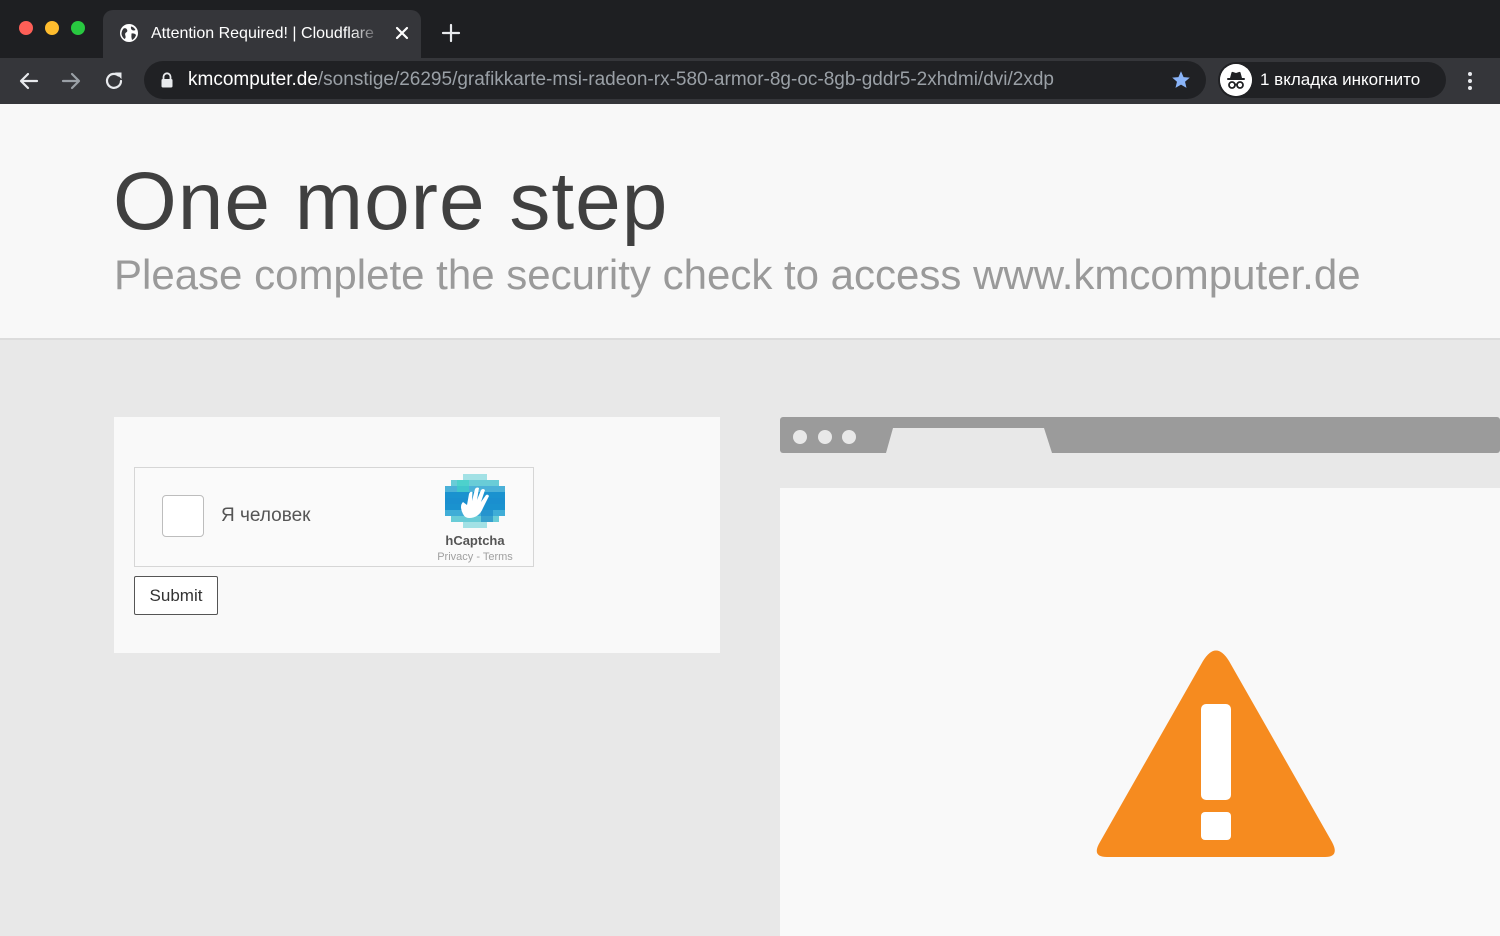 This screenshot has height=936, width=1500. Describe the element at coordinates (29, 81) in the screenshot. I see `back-arrow-icon` at that location.